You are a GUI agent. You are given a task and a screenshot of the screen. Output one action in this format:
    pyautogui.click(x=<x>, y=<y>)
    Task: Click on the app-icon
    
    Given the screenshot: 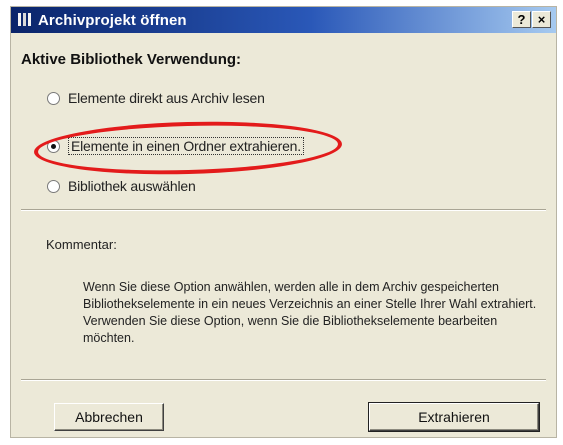 What is the action you would take?
    pyautogui.click(x=25, y=19)
    